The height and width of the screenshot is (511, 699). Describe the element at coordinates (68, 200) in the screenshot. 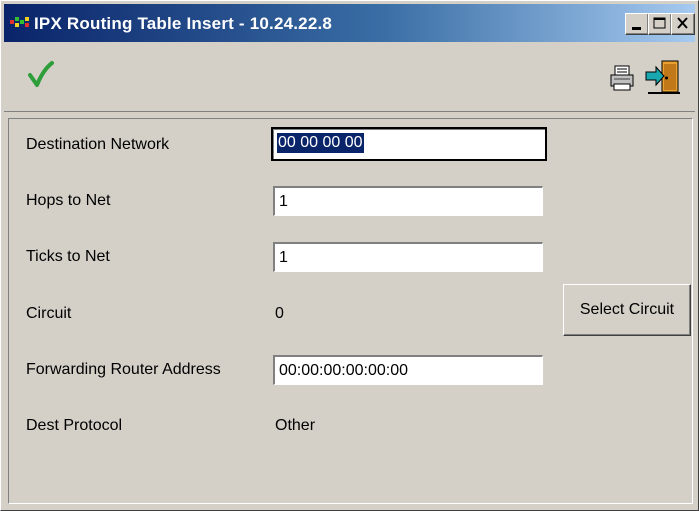

I see `hops-to-net-label: Hops to Net` at that location.